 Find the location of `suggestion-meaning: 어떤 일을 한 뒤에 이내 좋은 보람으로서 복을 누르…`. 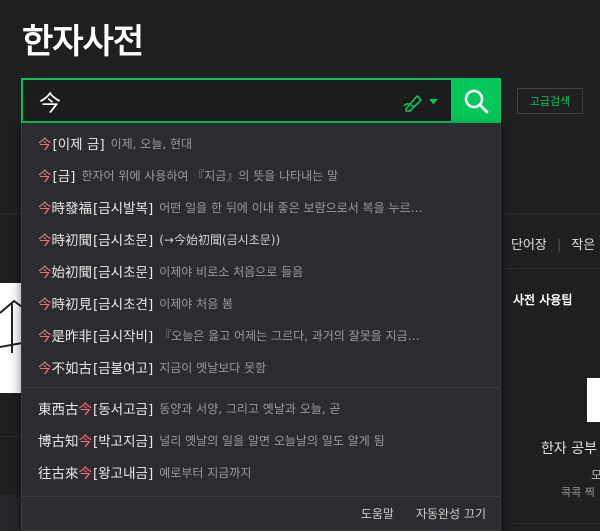

suggestion-meaning: 어떤 일을 한 뒤에 이내 좋은 보람으로서 복을 누르… is located at coordinates (291, 207).